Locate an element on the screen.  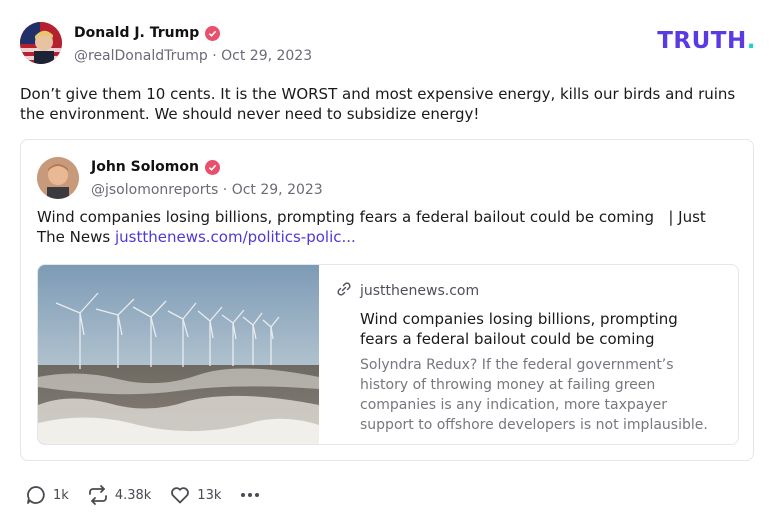
quoted-author-name: John Solomon is located at coordinates (155, 167).